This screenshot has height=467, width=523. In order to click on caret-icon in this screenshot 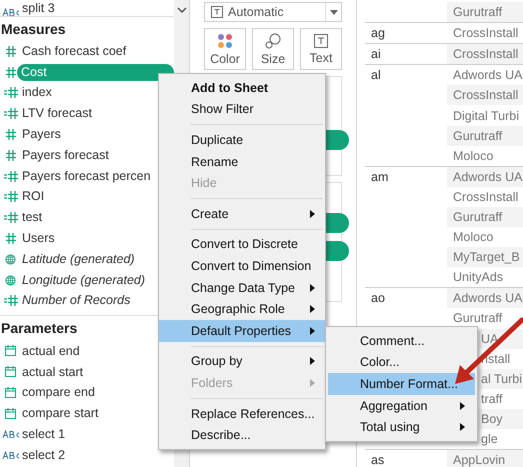, I will do `click(334, 12)`.